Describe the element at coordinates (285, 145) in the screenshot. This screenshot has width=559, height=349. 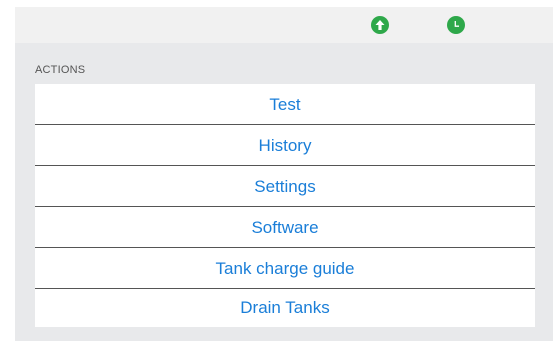
I see `history-button: History` at that location.